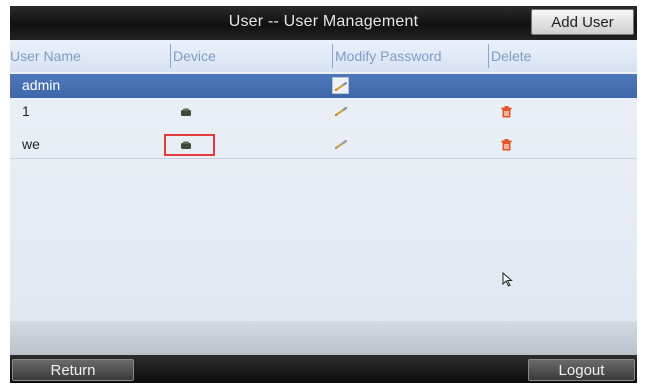 This screenshot has width=647, height=389. What do you see at coordinates (194, 56) in the screenshot?
I see `column-header-device: Device` at bounding box center [194, 56].